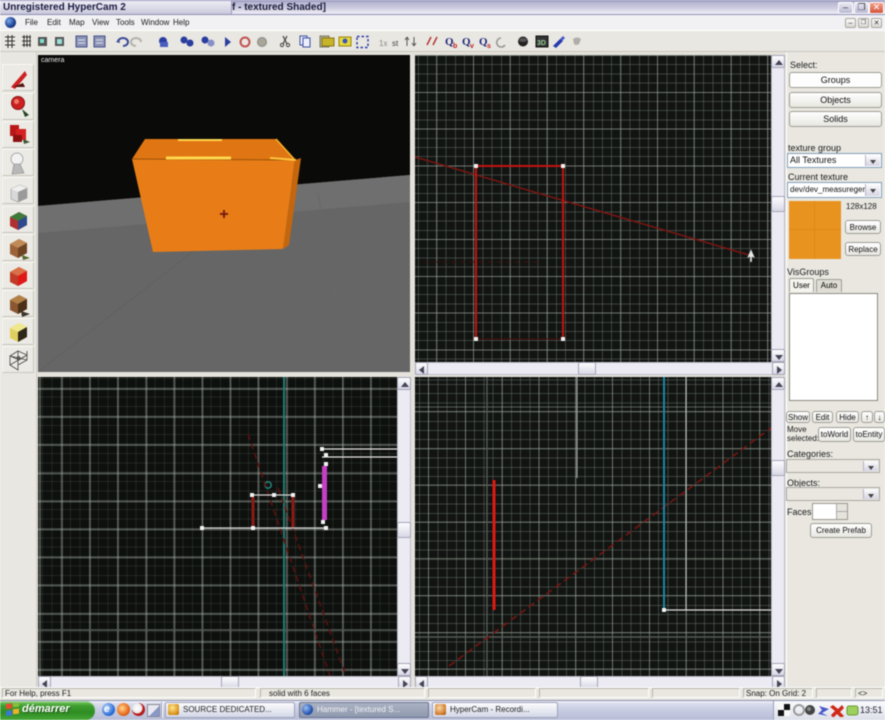 This screenshot has height=720, width=885. Describe the element at coordinates (455, 46) in the screenshot. I see `svg-text: b` at that location.